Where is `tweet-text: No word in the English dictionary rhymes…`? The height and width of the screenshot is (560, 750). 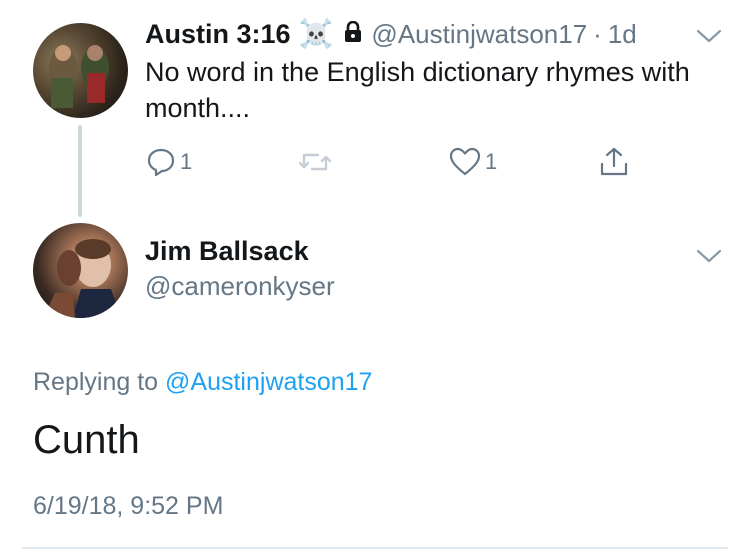 tweet-text: No word in the English dictionary rhymes… is located at coordinates (417, 90).